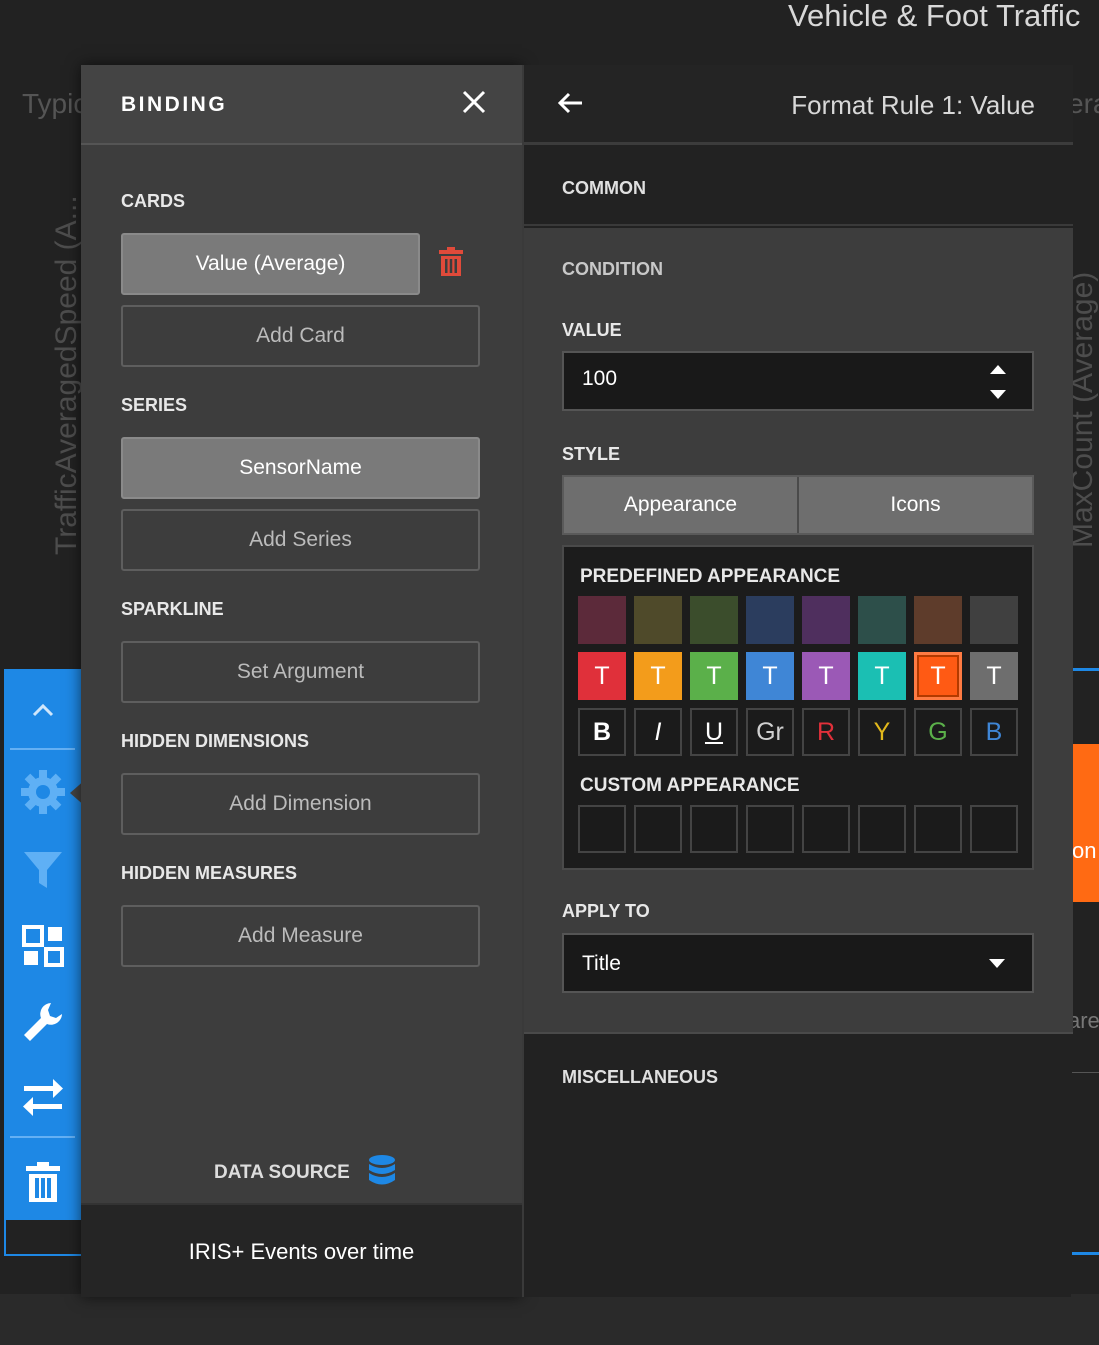 The height and width of the screenshot is (1345, 1099). I want to click on hidden-measures-label: HIDDEN MEASURES, so click(209, 873).